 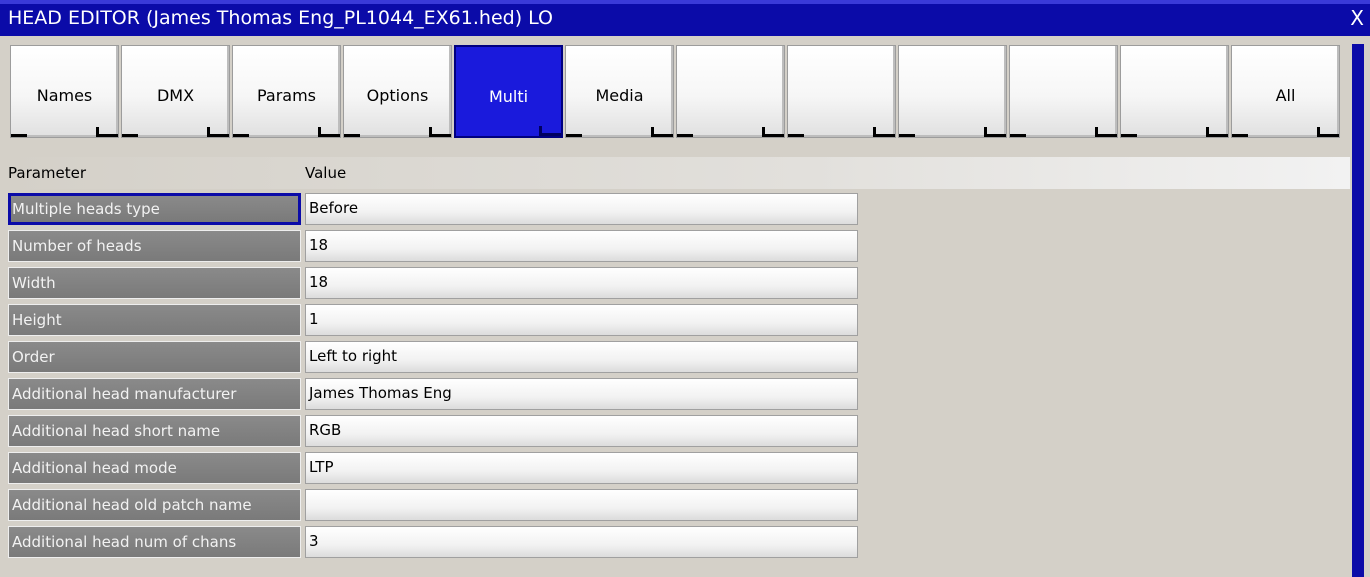 What do you see at coordinates (154, 542) in the screenshot?
I see `parameter-cell: Additional head num of chans` at bounding box center [154, 542].